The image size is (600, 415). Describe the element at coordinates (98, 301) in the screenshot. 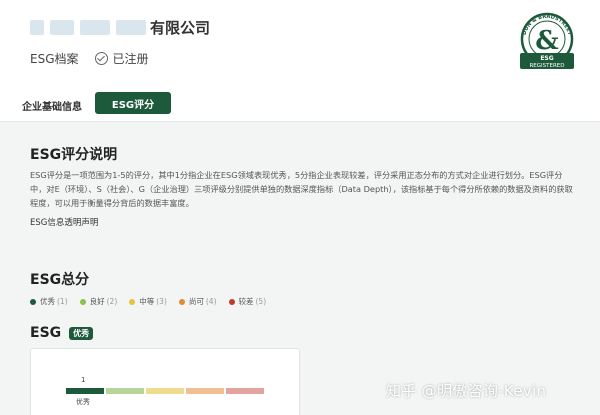

I see `legend-item-good: 良好 (2)` at that location.